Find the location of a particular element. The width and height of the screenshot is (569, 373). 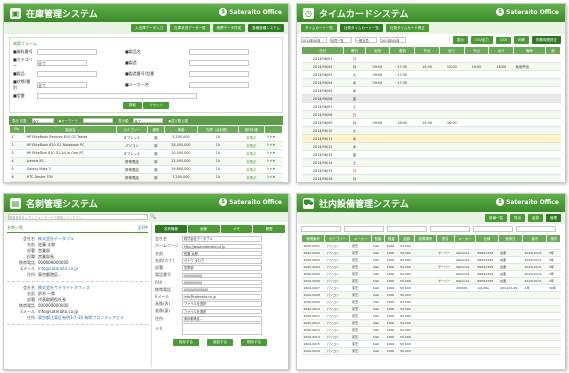

nav-system: 各種各種システム is located at coordinates (266, 28).